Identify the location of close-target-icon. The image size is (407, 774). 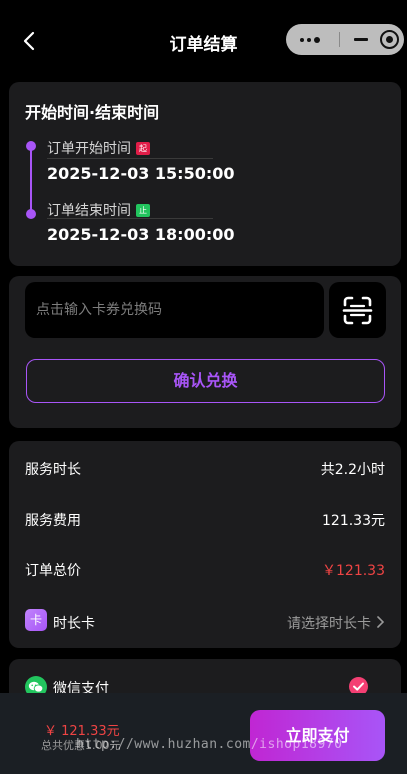
(389, 39).